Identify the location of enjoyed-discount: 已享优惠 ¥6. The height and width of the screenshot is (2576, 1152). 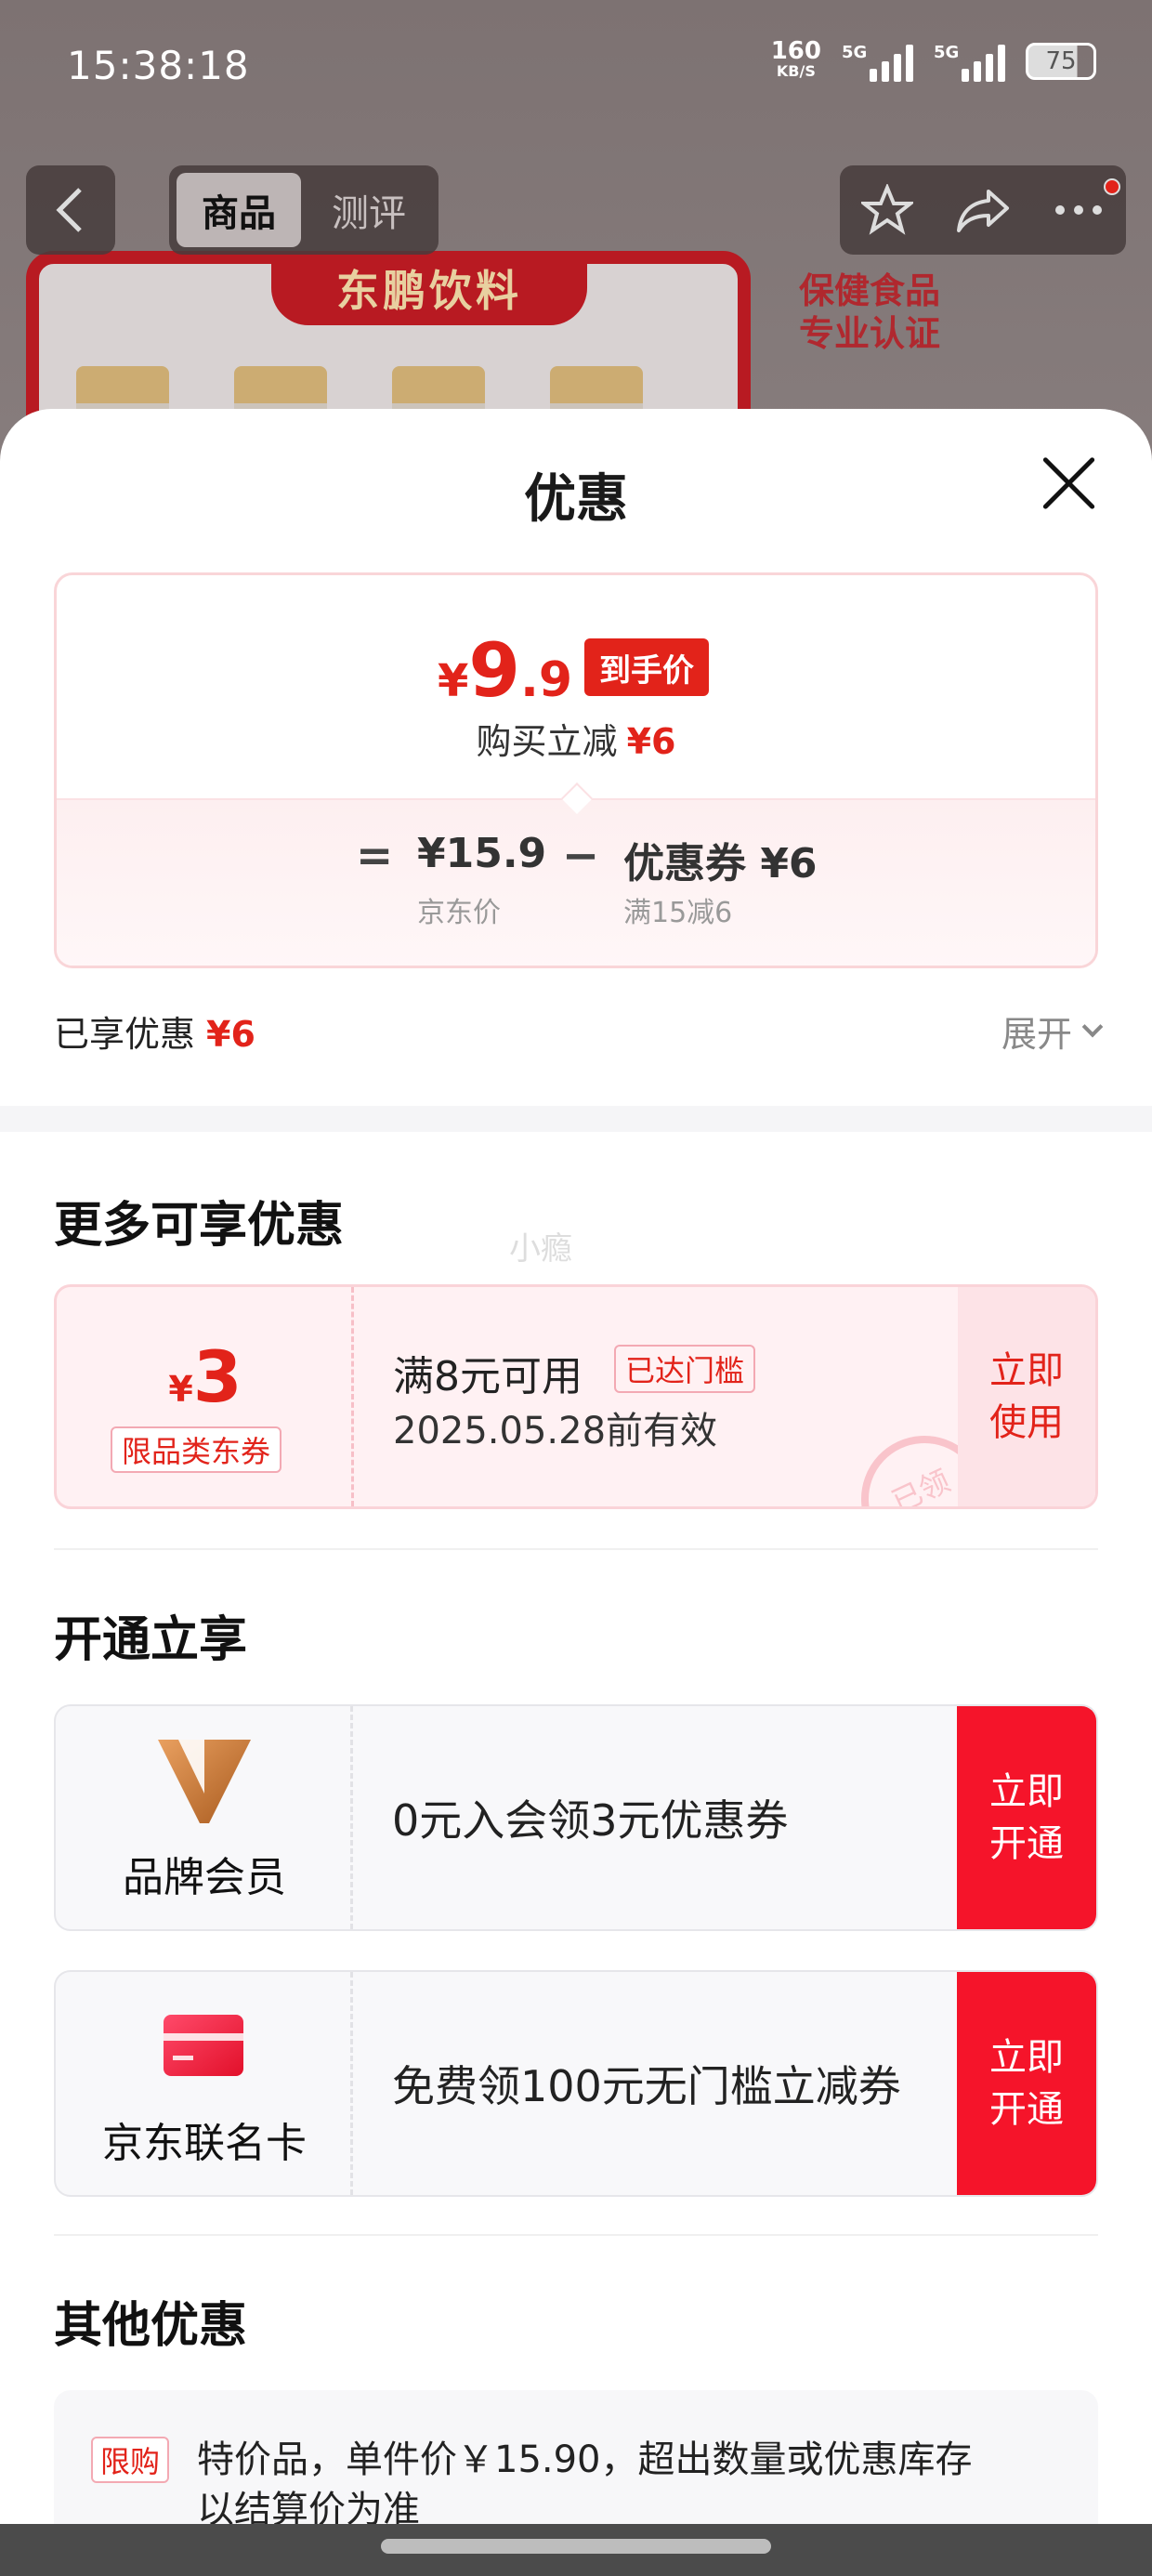
(154, 1034).